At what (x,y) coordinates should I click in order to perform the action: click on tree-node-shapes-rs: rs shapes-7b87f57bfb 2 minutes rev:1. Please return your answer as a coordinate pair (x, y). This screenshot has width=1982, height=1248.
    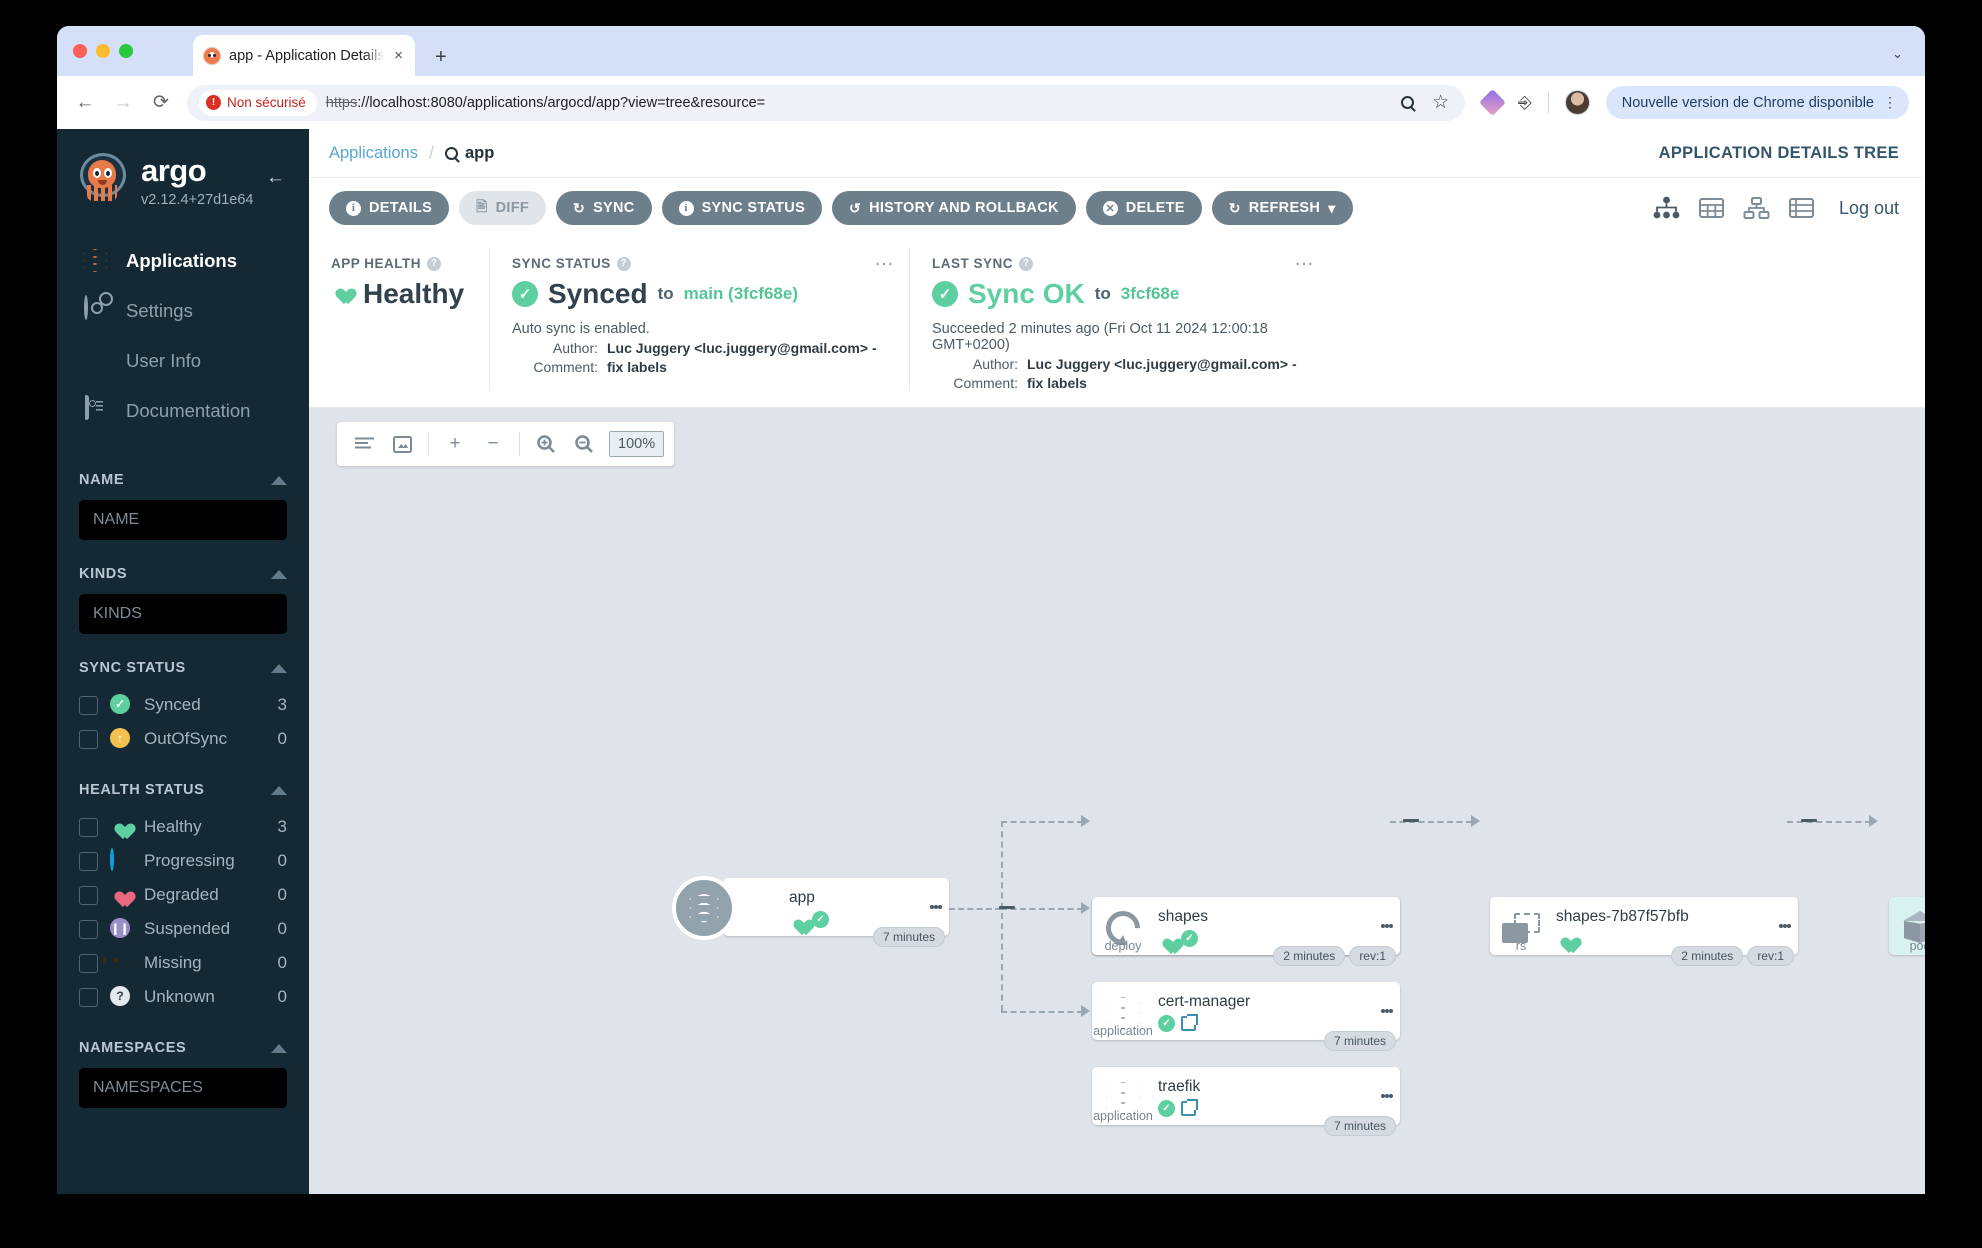
    Looking at the image, I should click on (1644, 931).